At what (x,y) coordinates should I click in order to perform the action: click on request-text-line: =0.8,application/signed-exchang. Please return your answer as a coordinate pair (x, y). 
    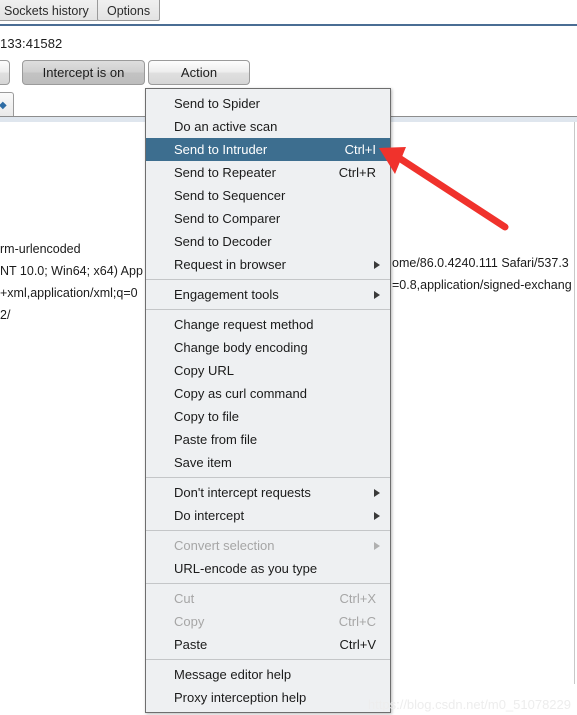
    Looking at the image, I should click on (482, 285).